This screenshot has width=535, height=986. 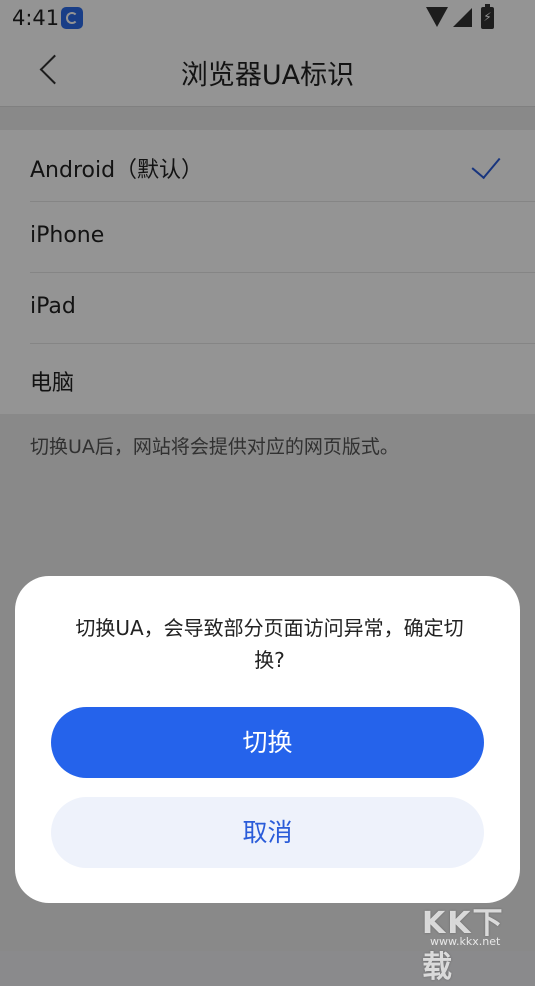 I want to click on dialog-message: 切换UA，会导致部分页面访问异常，确定切换?, so click(x=269, y=644).